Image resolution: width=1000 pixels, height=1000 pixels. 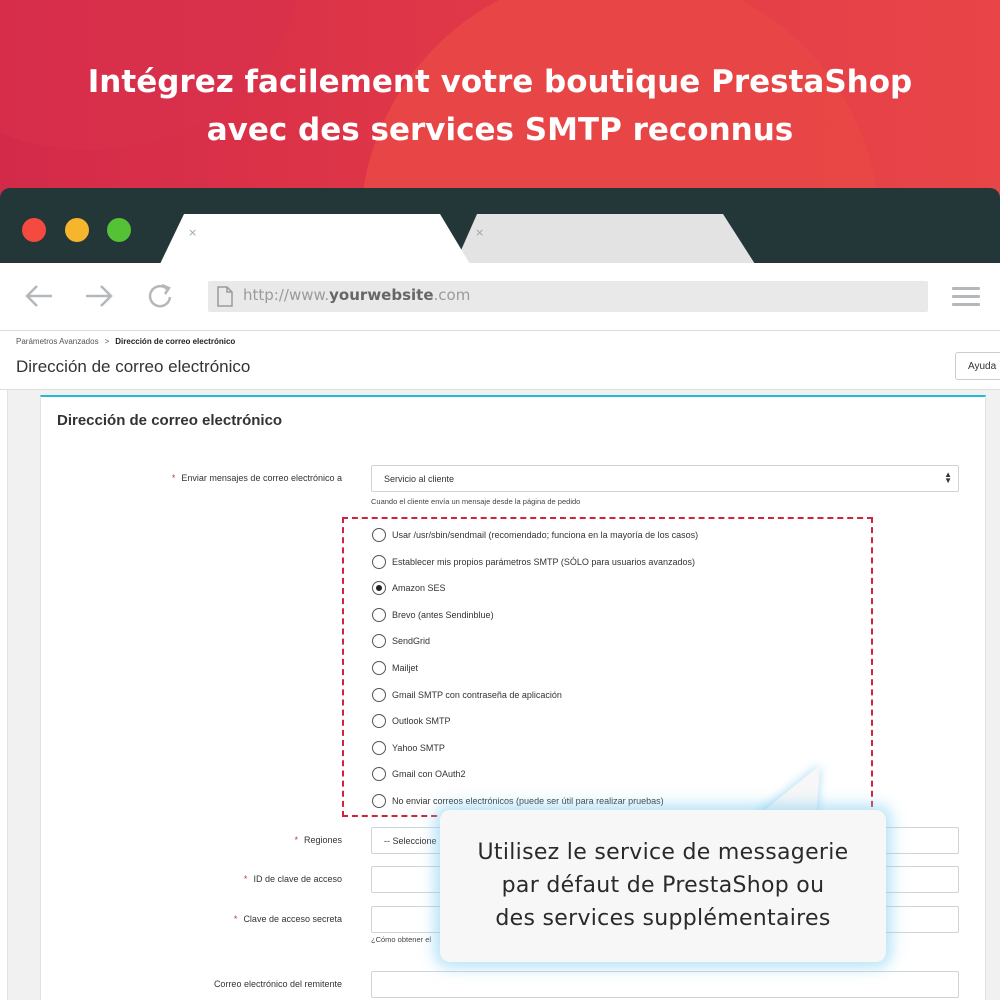 I want to click on secret-key-label: * Clave de acceso secreta, so click(x=287, y=919).